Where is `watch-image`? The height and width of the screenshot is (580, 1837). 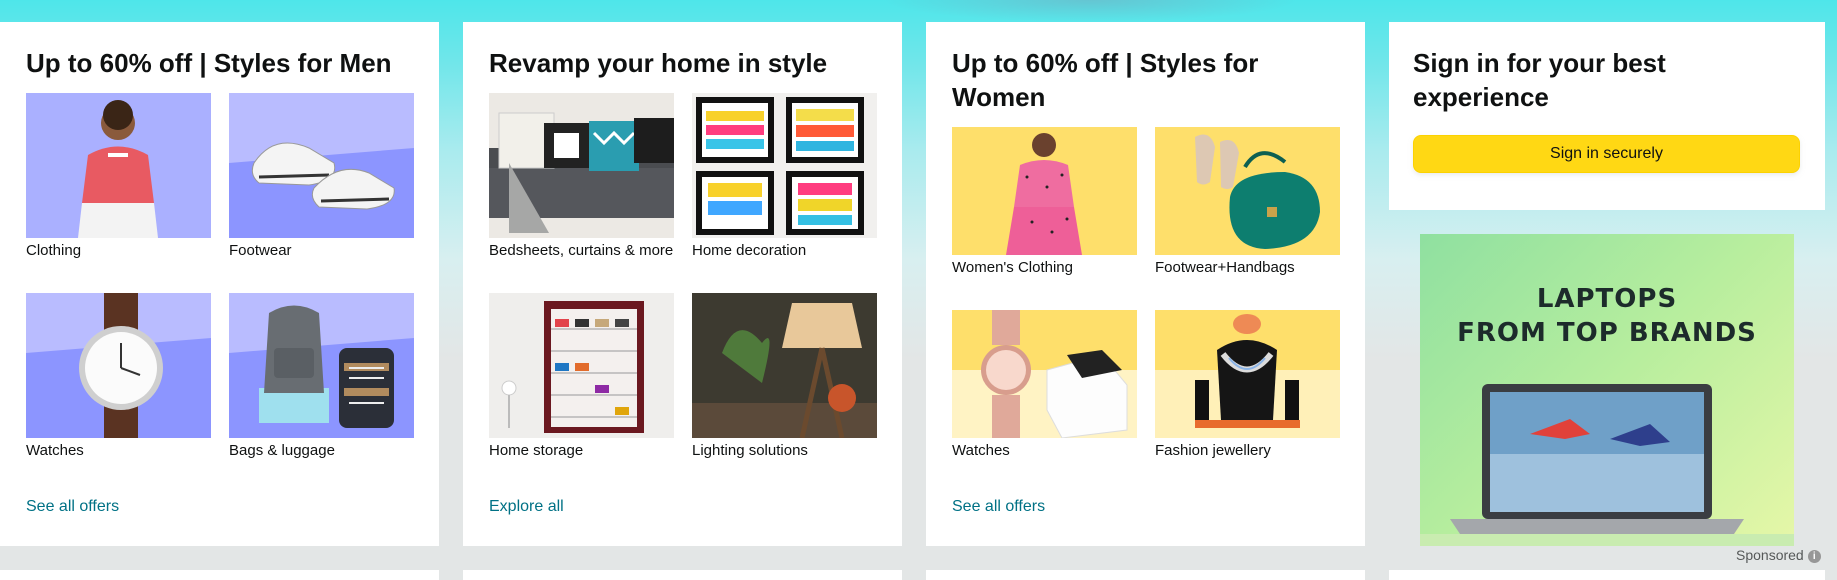 watch-image is located at coordinates (118, 365).